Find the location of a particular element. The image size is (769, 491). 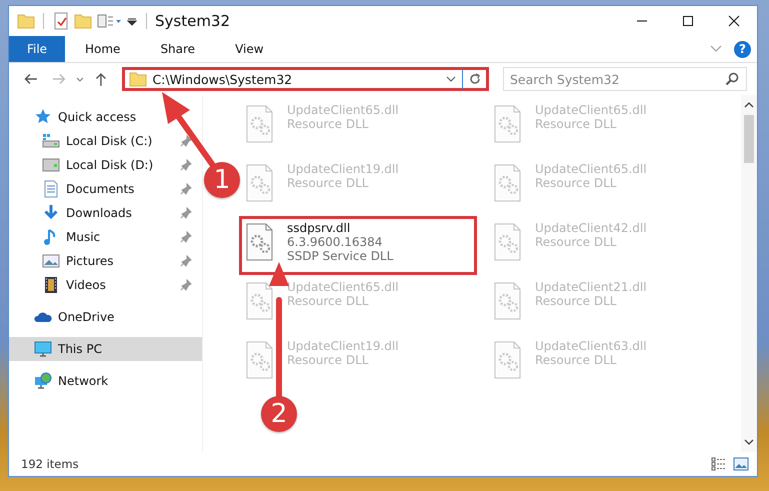

file-name: UpdateClient63.dll is located at coordinates (591, 346).